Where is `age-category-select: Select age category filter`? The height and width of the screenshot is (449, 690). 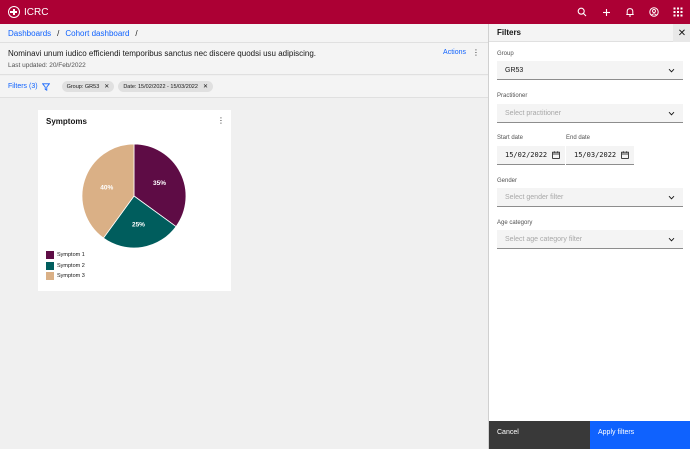 age-category-select: Select age category filter is located at coordinates (590, 239).